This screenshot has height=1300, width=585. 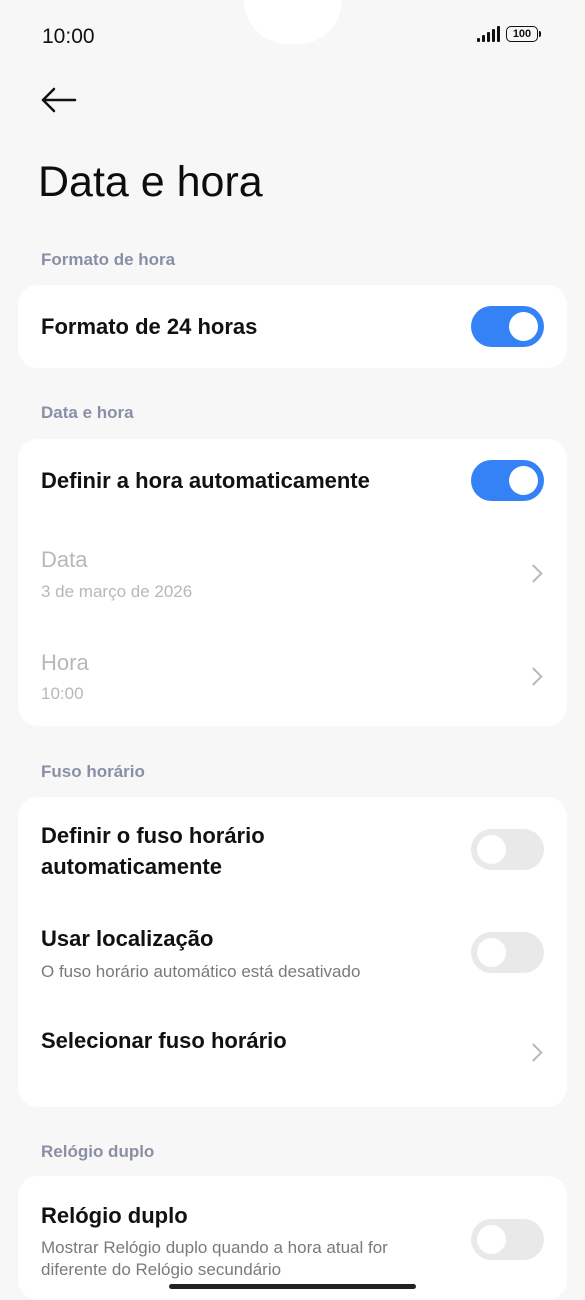 What do you see at coordinates (488, 34) in the screenshot?
I see `signal-icon` at bounding box center [488, 34].